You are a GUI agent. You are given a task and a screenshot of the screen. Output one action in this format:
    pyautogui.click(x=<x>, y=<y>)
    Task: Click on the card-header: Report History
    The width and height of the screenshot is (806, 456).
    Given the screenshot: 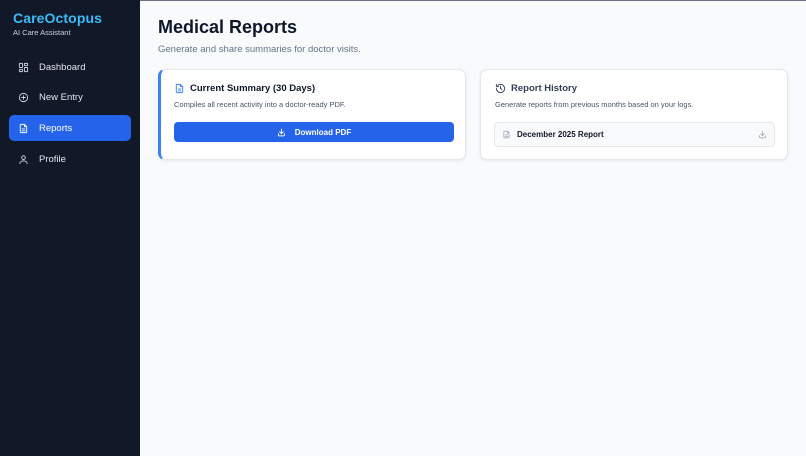 What is the action you would take?
    pyautogui.click(x=536, y=88)
    